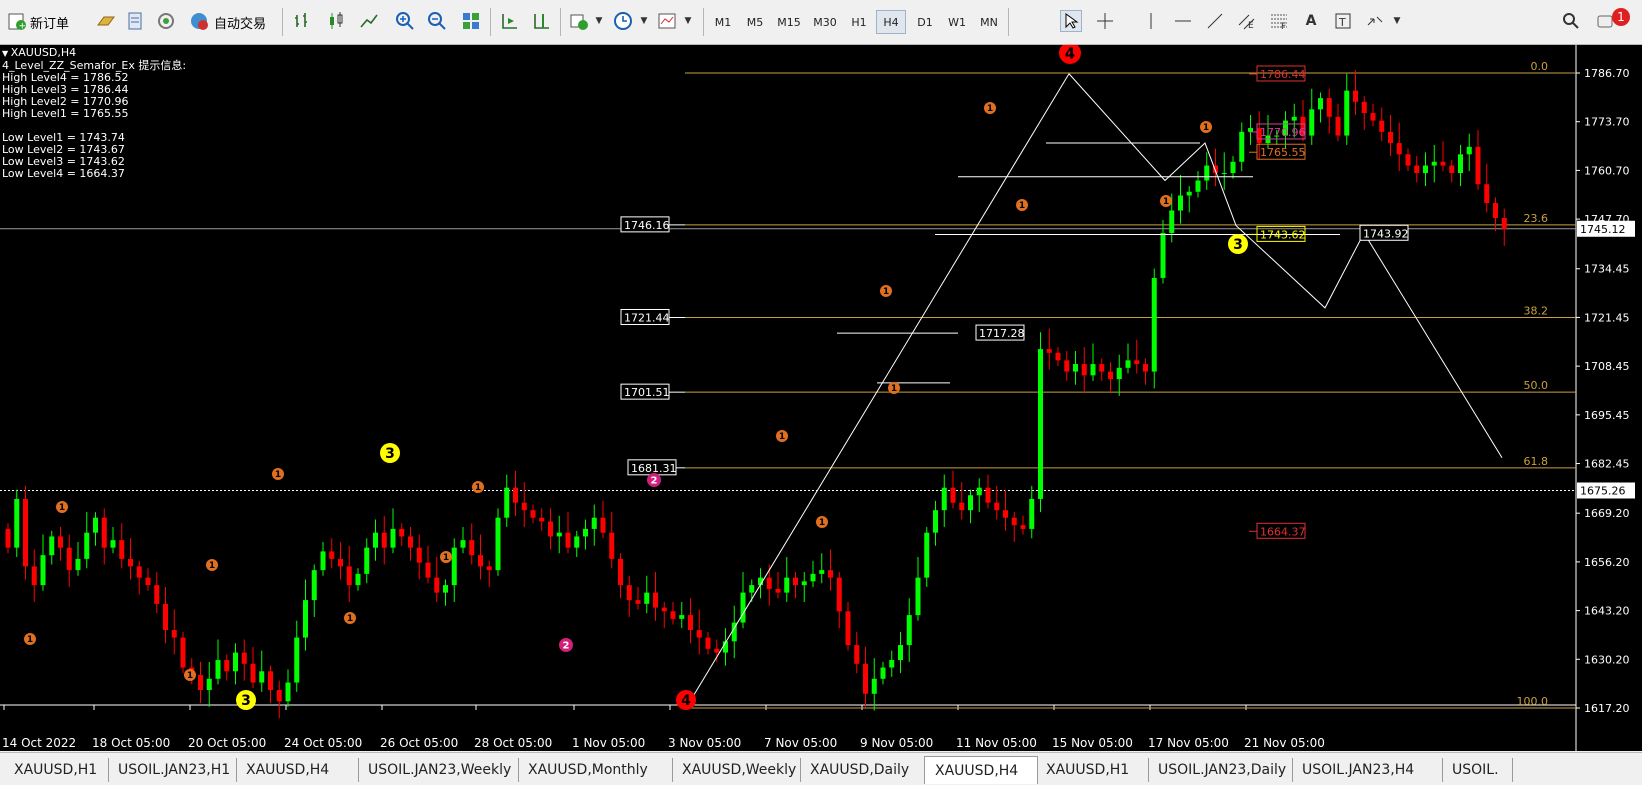 Image resolution: width=1642 pixels, height=785 pixels. Describe the element at coordinates (240, 22) in the screenshot. I see `auto-trading-button: 自动交易` at that location.